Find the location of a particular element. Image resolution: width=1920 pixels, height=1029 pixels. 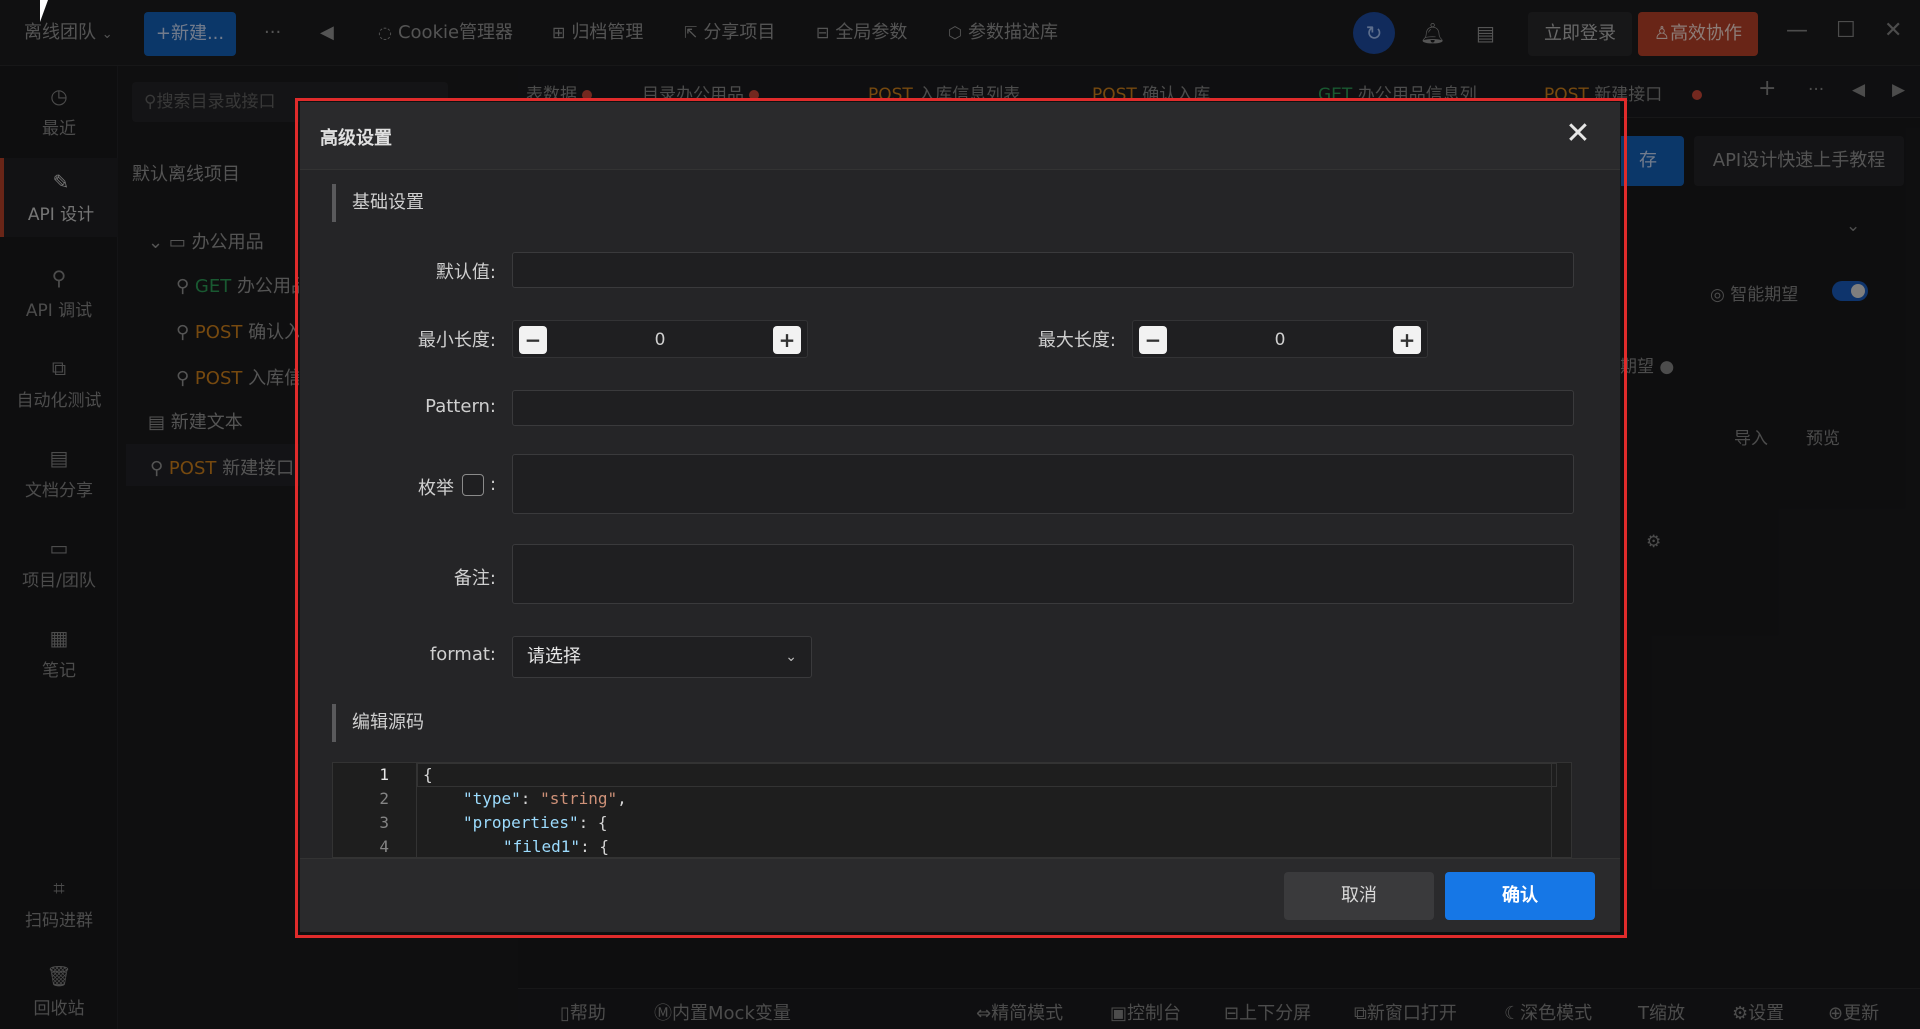

line-number: 3 is located at coordinates (384, 822).